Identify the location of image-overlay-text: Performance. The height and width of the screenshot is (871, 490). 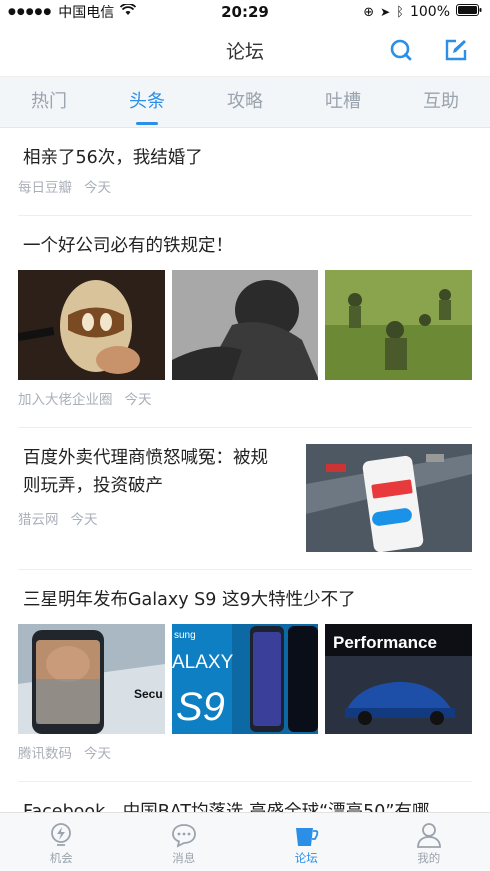
(385, 642).